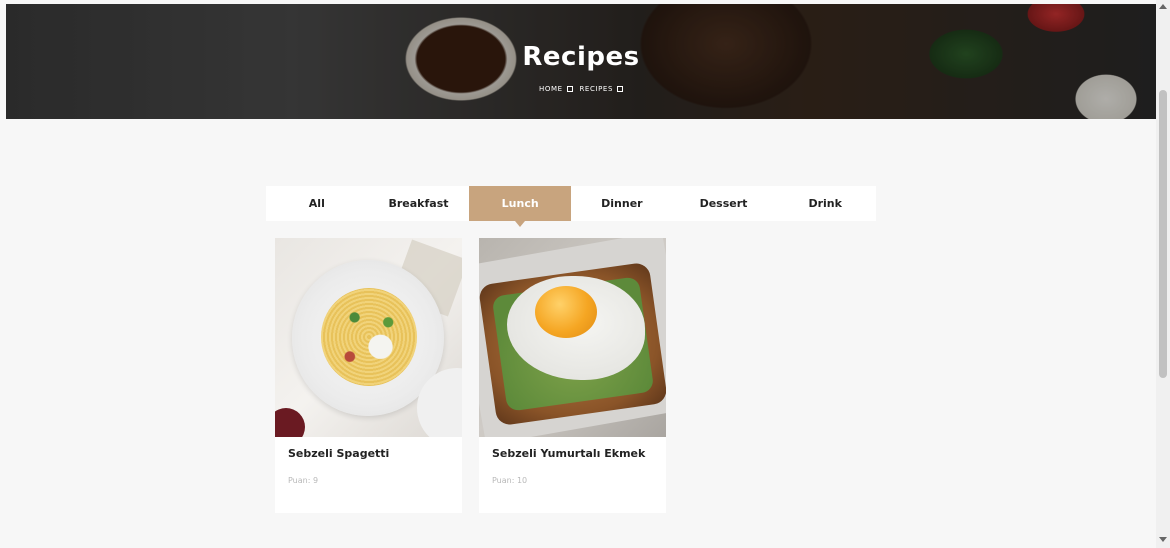 This screenshot has height=548, width=1170. Describe the element at coordinates (596, 89) in the screenshot. I see `breadcrumb-recipes-link: RECIPES` at that location.